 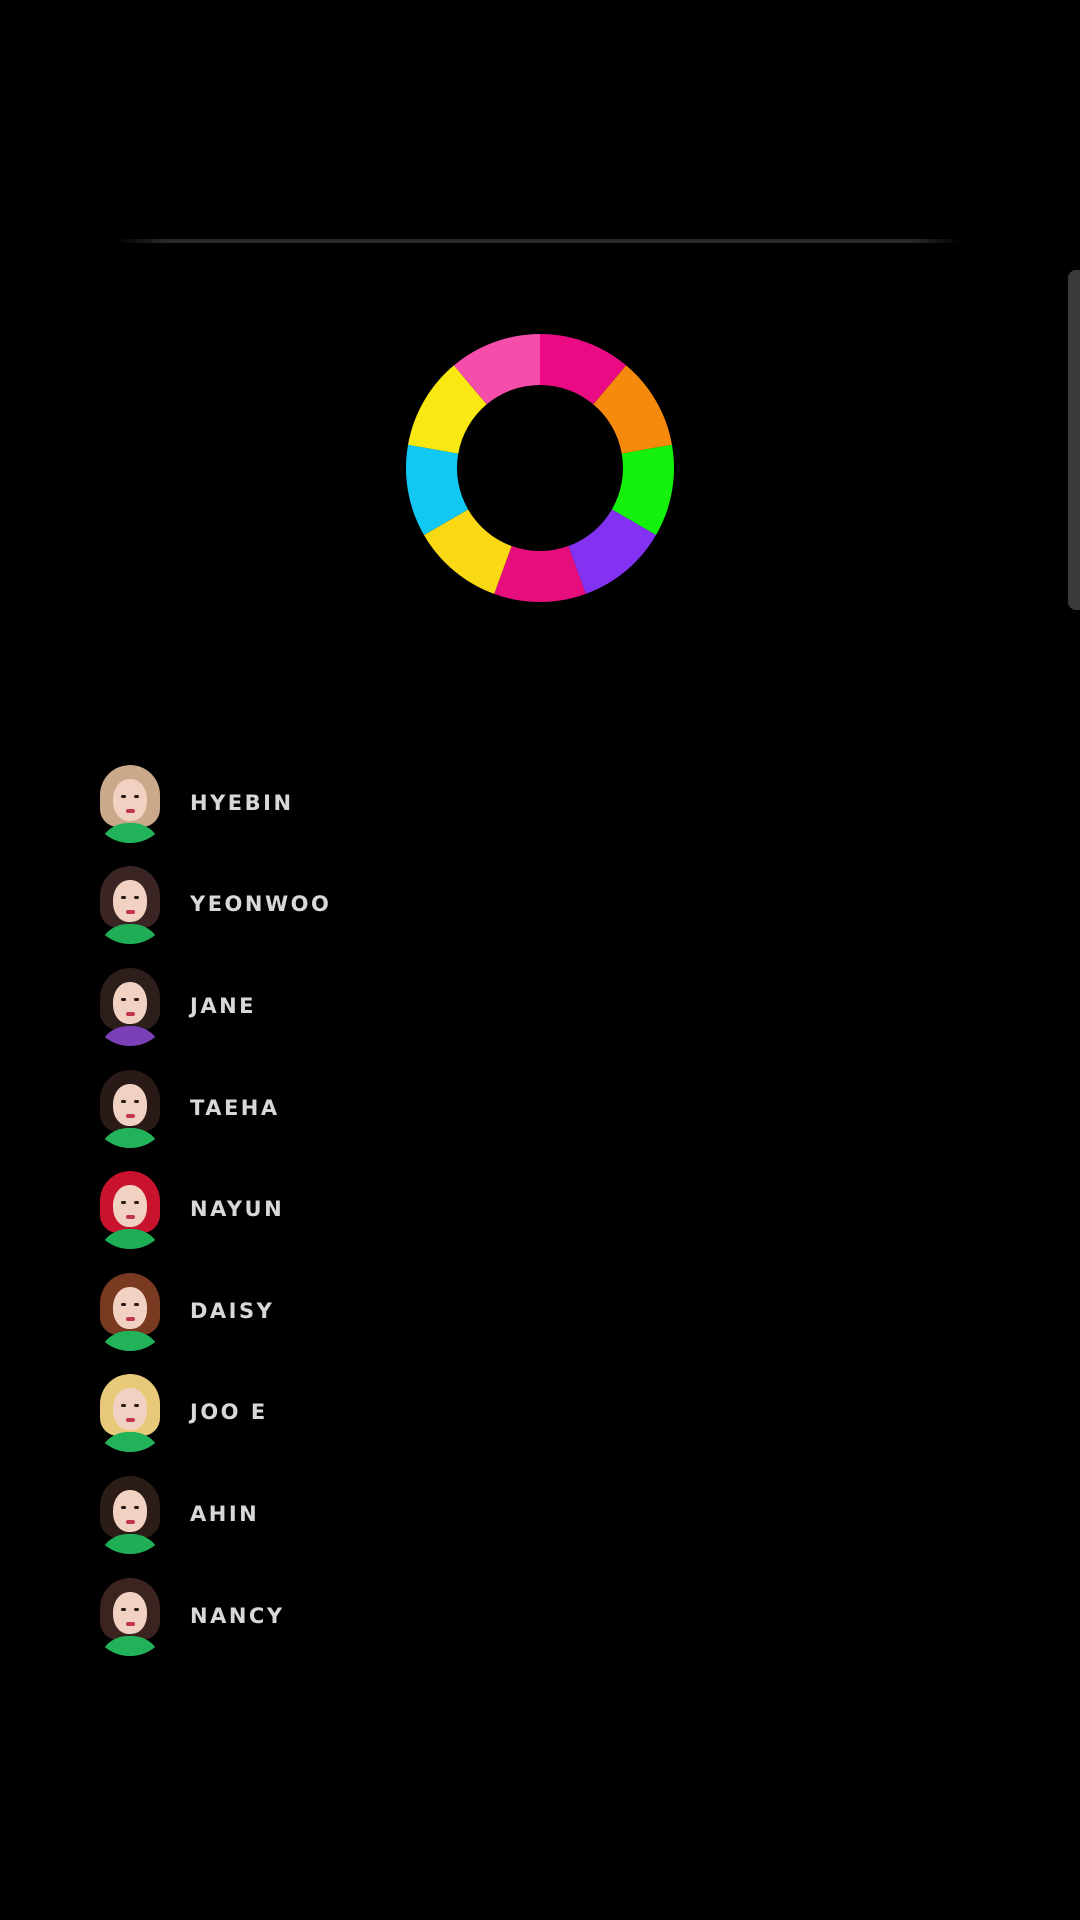 What do you see at coordinates (130, 1006) in the screenshot?
I see `jane-avatar-icon` at bounding box center [130, 1006].